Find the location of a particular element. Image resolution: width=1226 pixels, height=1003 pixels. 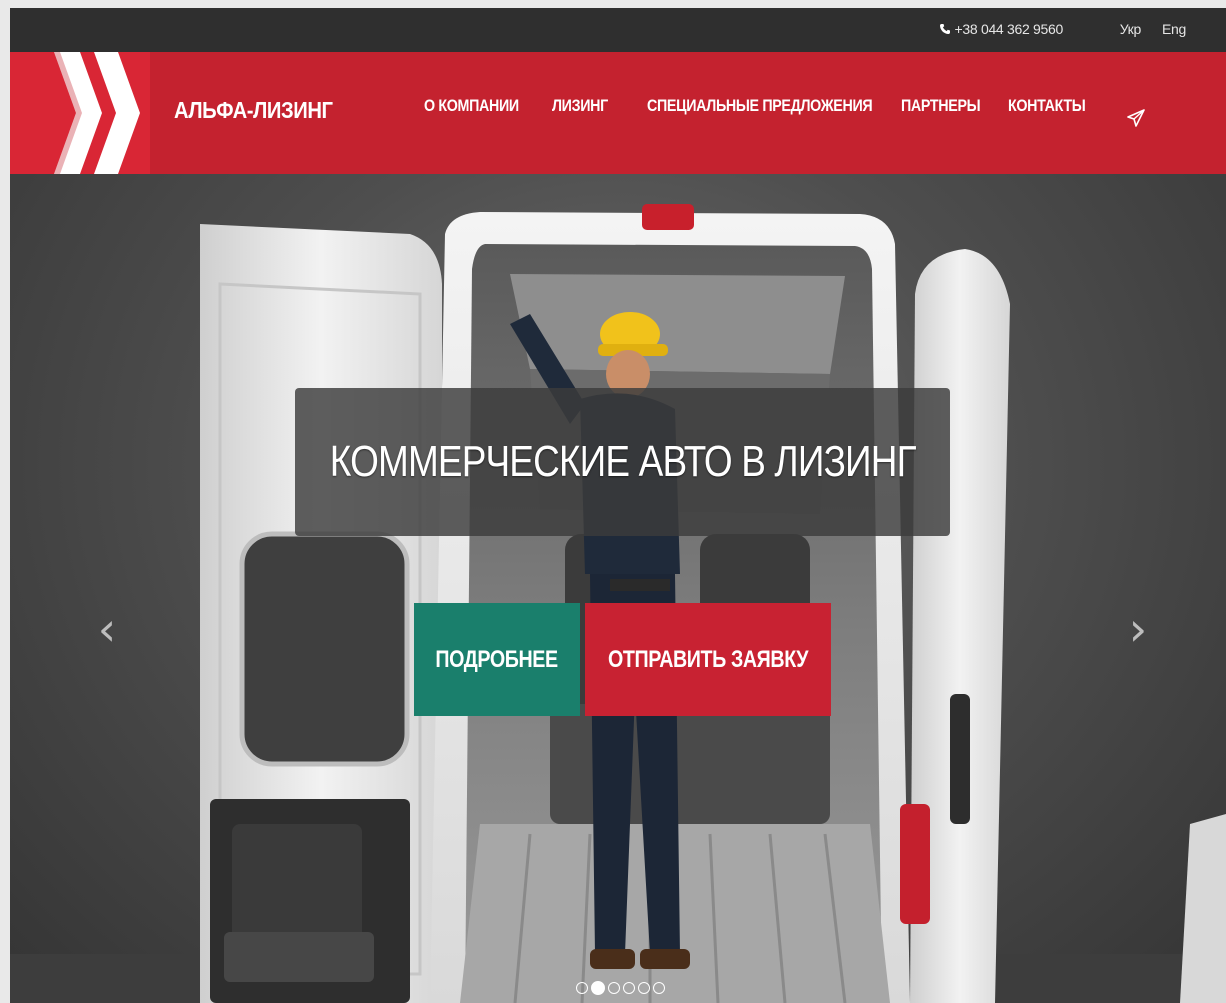

phone-contact: +38 044 362 9560 is located at coordinates (1001, 29).